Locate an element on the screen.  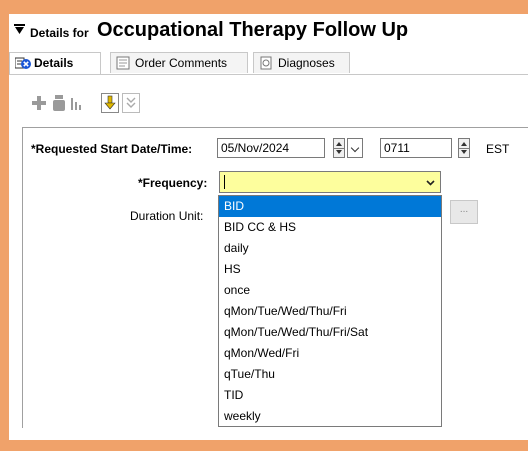
medication-icon is located at coordinates (59, 104).